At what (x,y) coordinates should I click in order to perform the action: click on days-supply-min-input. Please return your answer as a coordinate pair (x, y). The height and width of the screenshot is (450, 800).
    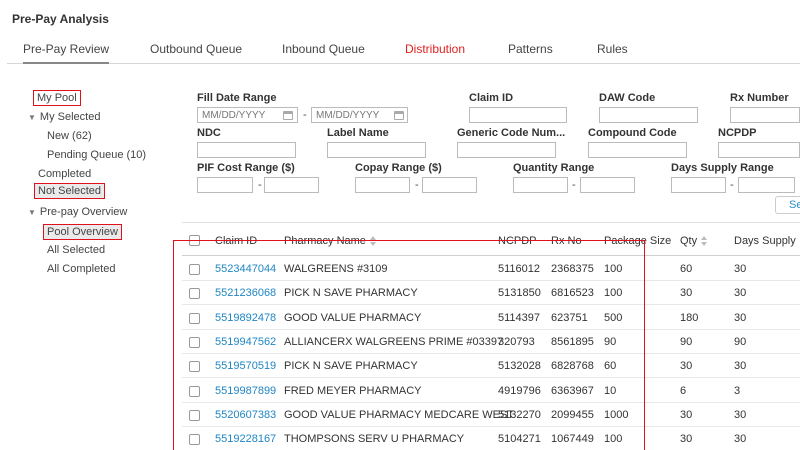
    Looking at the image, I should click on (698, 185).